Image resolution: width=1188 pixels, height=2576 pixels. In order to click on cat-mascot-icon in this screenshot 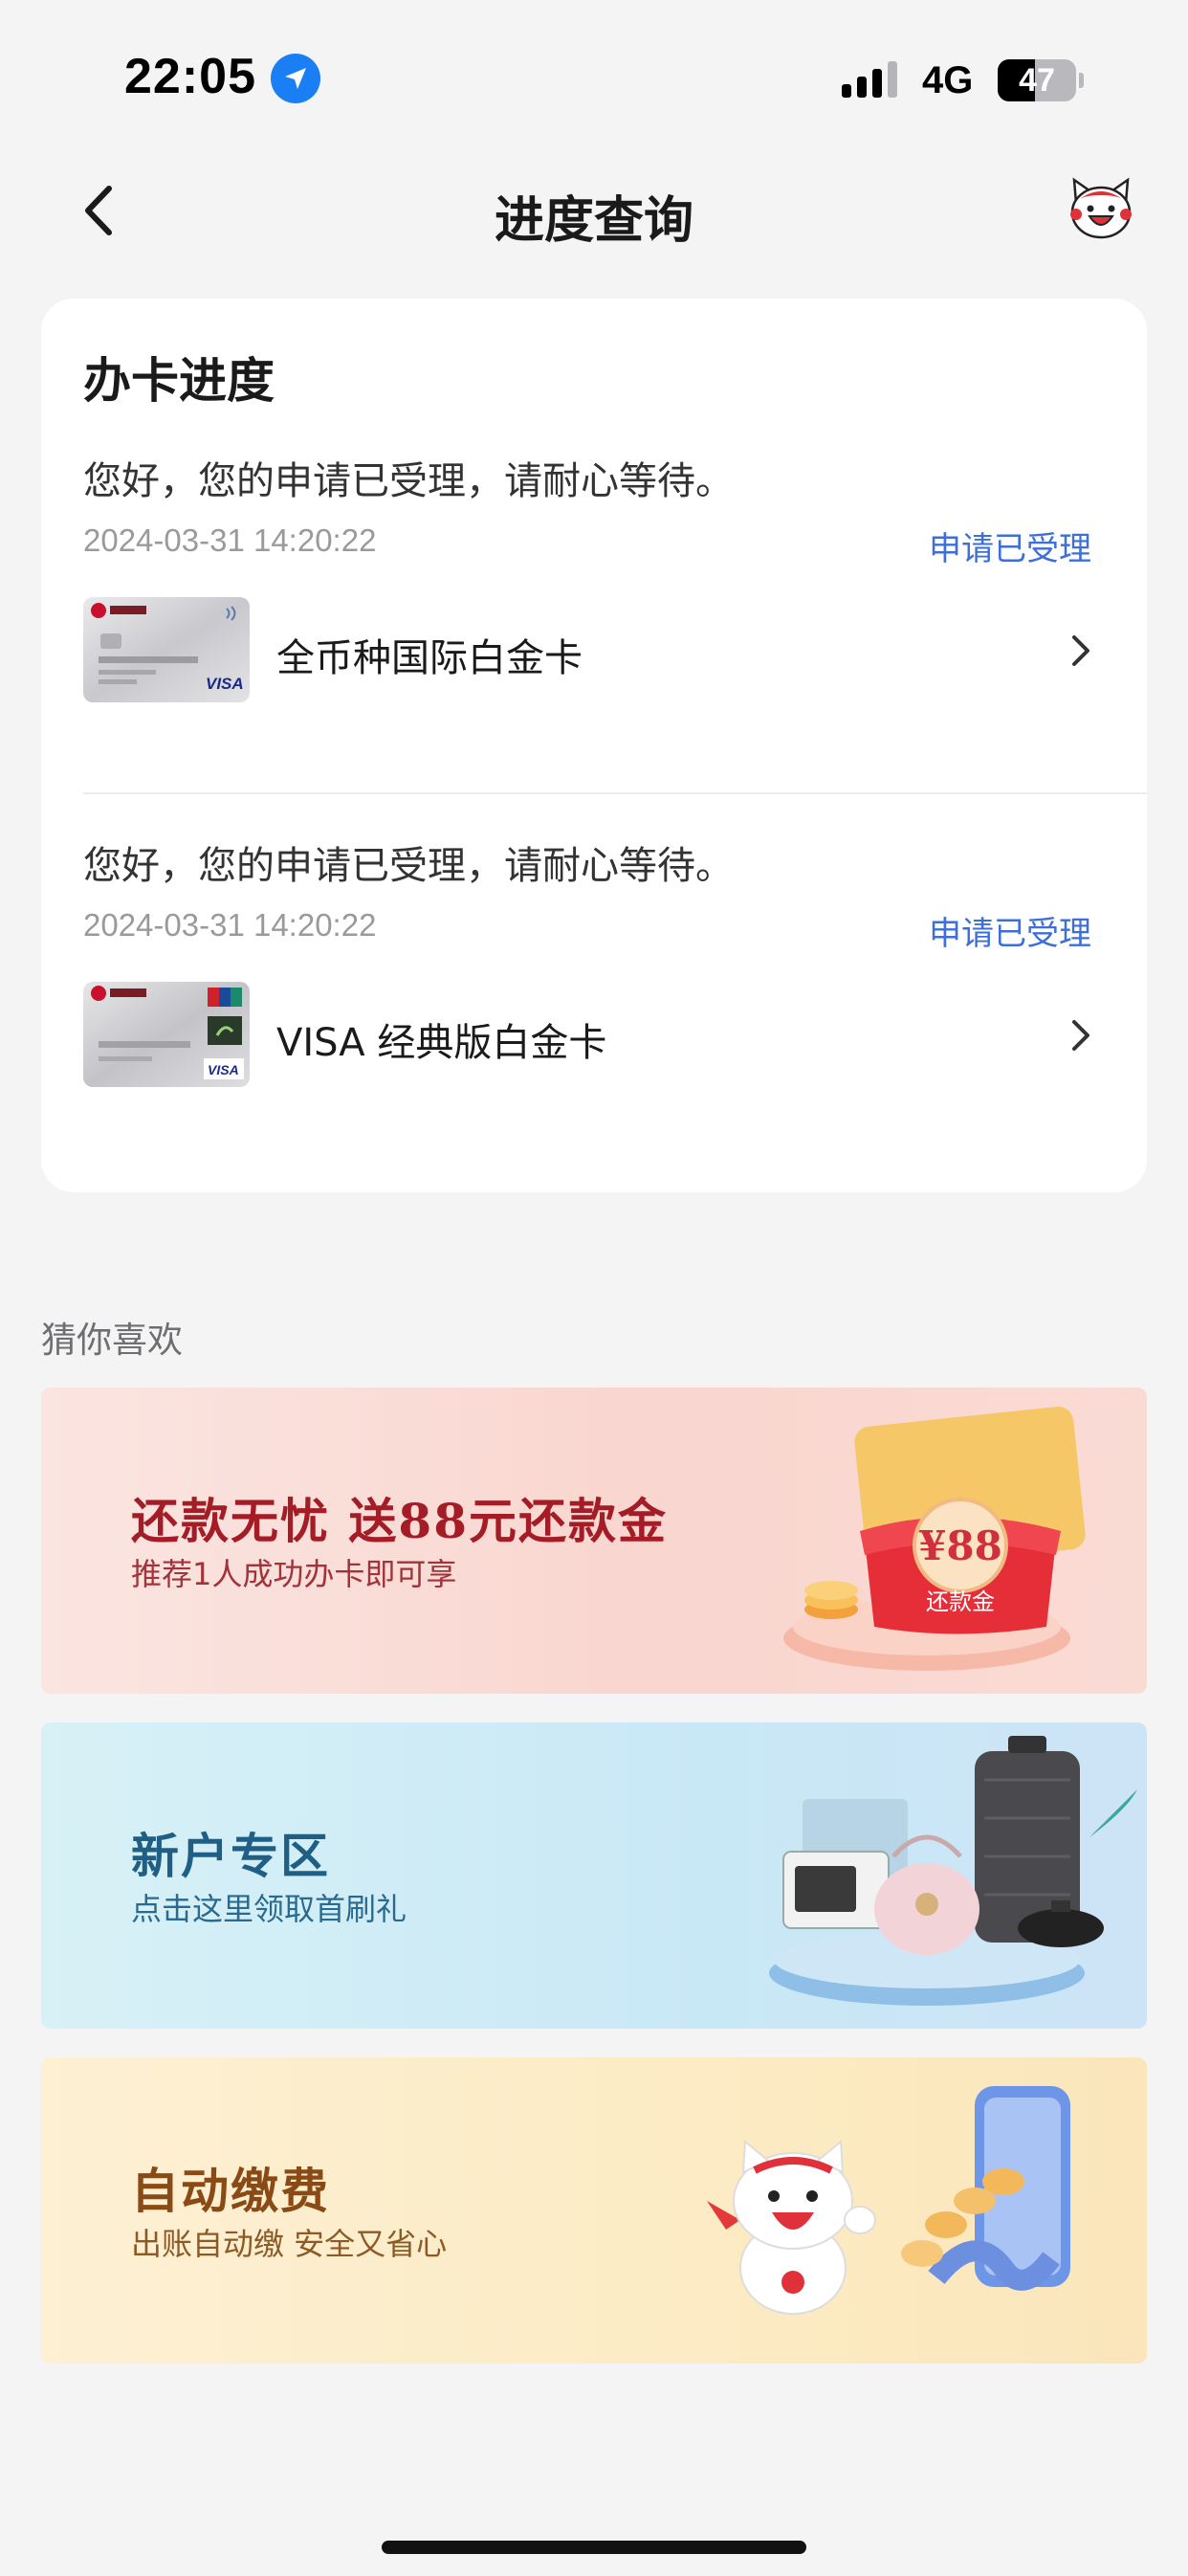, I will do `click(1101, 208)`.